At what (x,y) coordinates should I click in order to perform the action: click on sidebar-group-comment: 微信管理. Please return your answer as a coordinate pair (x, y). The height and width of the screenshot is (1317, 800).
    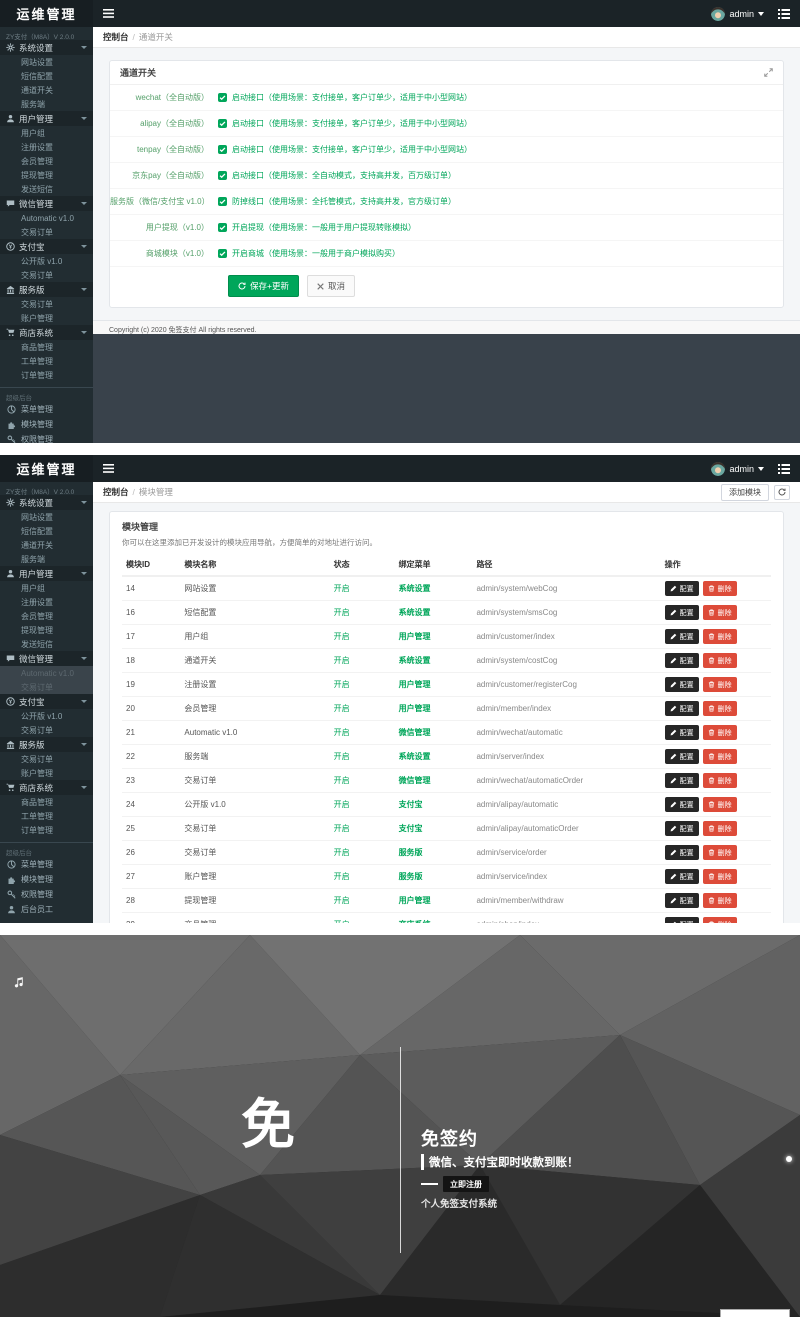
    Looking at the image, I should click on (46, 203).